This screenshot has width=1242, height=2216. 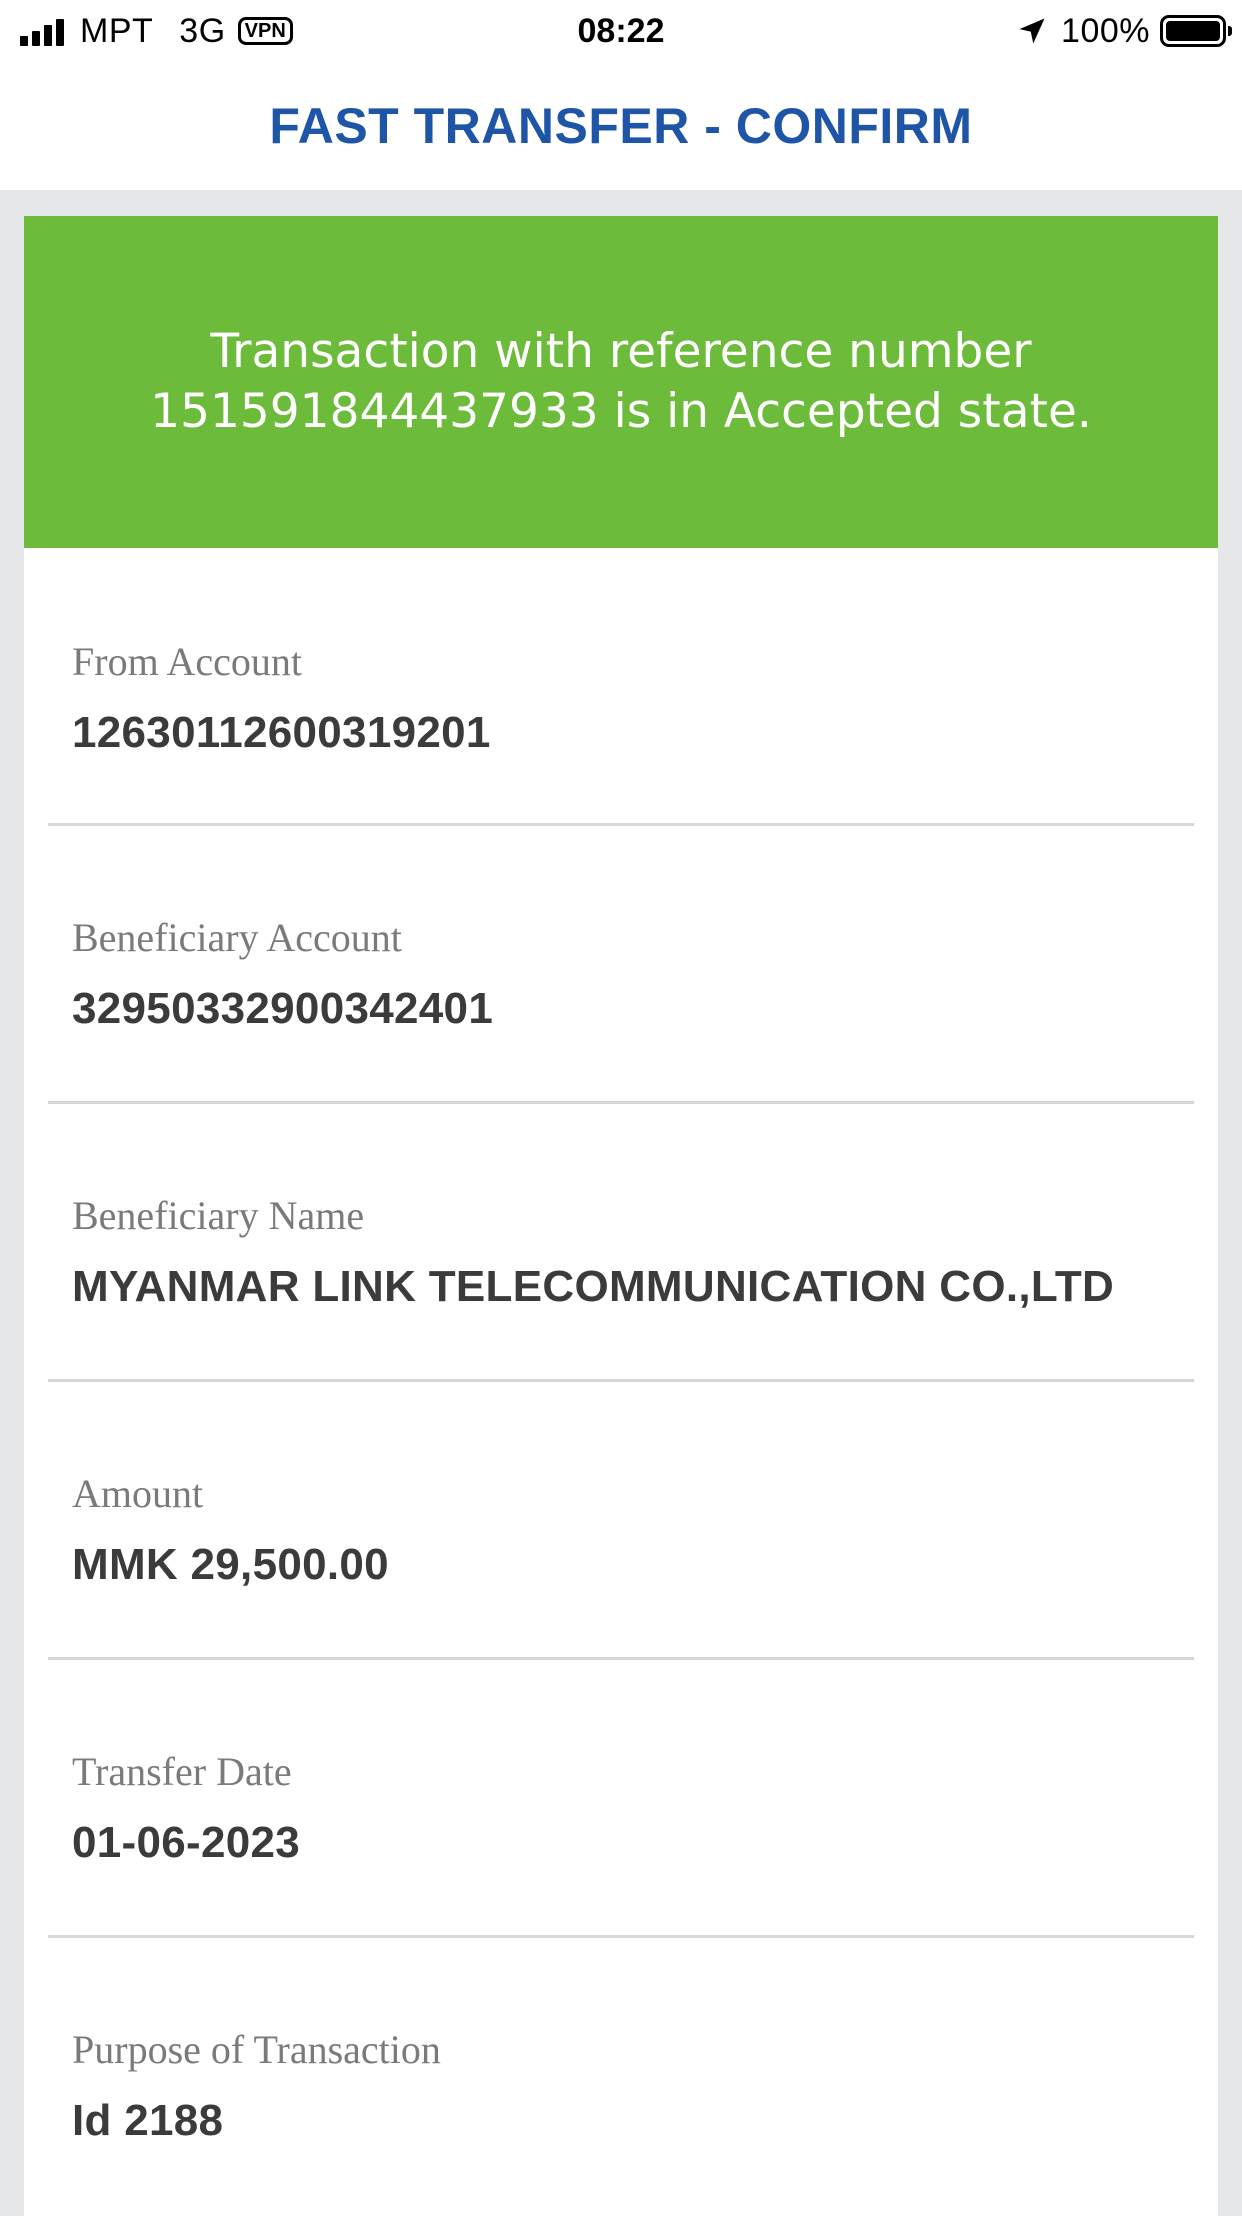 I want to click on status-right: 100%, so click(x=1124, y=31).